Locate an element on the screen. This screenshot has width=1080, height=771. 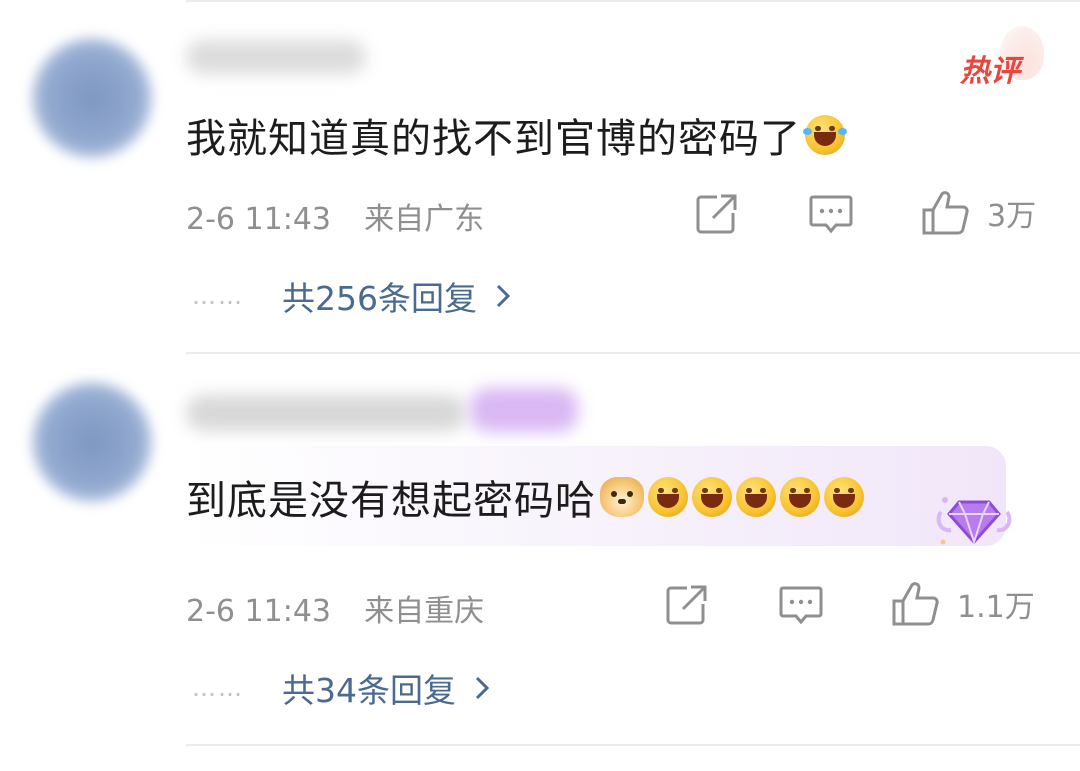
replies-row: …… 共34条回复 is located at coordinates (341, 688).